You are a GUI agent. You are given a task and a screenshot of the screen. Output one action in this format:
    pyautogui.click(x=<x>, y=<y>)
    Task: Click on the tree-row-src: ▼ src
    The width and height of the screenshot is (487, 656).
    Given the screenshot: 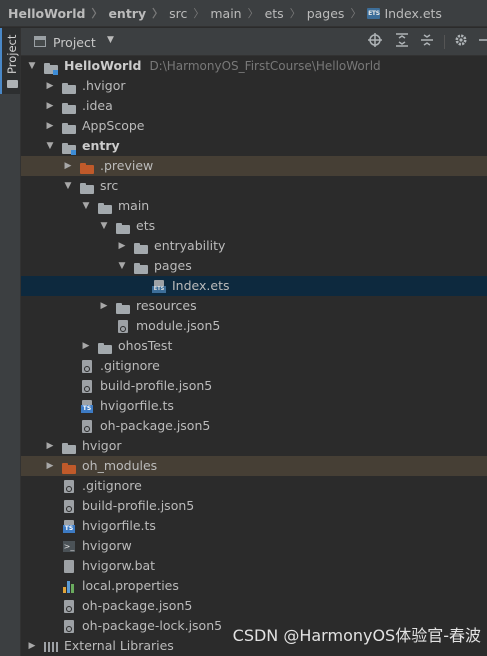 What is the action you would take?
    pyautogui.click(x=254, y=186)
    